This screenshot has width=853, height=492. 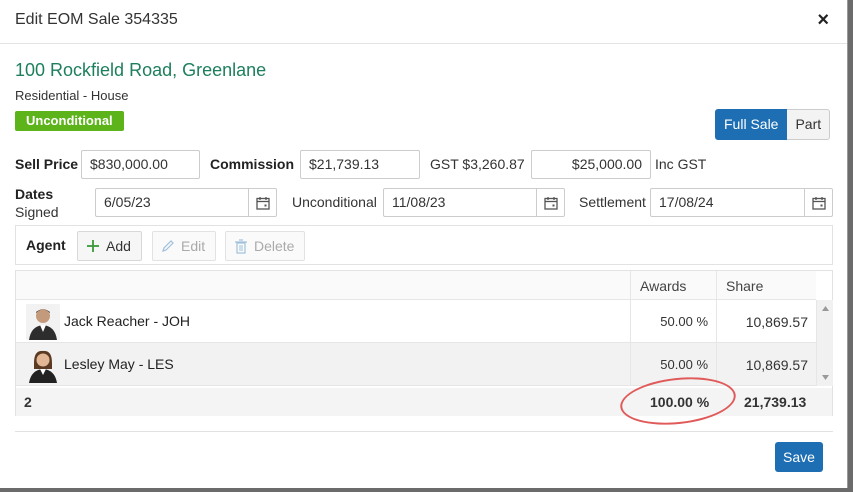 What do you see at coordinates (419, 202) in the screenshot?
I see `unconditional-date-value: 11/08/23` at bounding box center [419, 202].